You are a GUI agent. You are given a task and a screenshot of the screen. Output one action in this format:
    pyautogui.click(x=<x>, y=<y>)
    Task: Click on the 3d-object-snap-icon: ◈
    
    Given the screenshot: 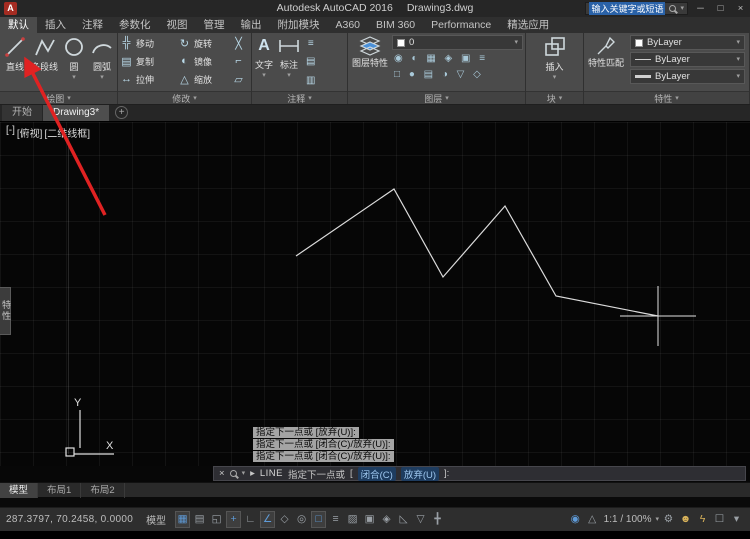 What is the action you would take?
    pyautogui.click(x=386, y=519)
    